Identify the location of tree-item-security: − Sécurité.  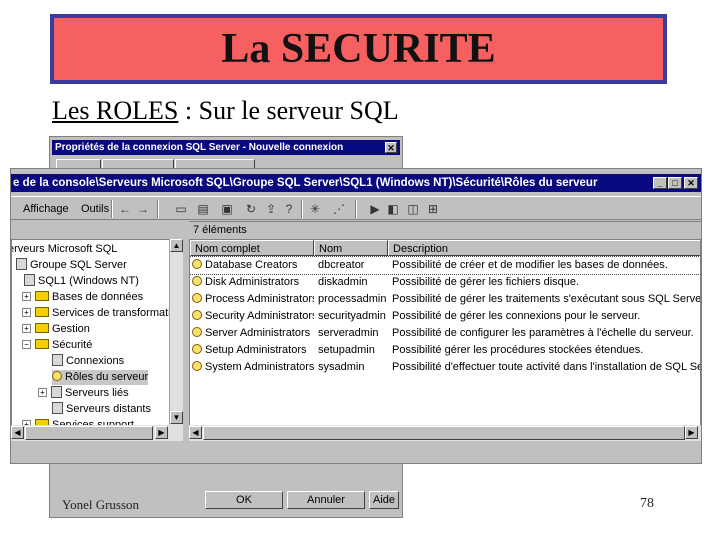
(57, 345).